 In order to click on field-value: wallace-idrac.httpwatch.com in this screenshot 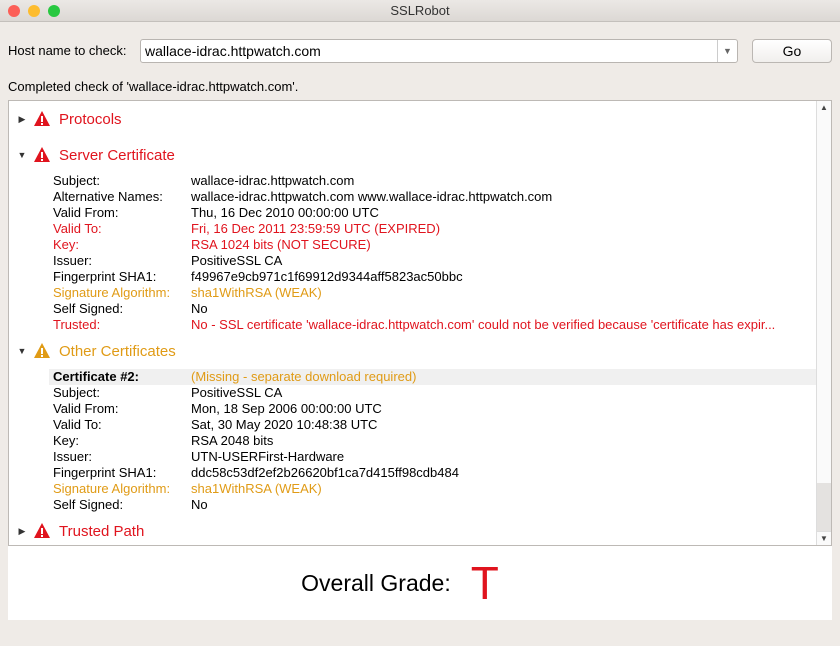, I will do `click(273, 180)`.